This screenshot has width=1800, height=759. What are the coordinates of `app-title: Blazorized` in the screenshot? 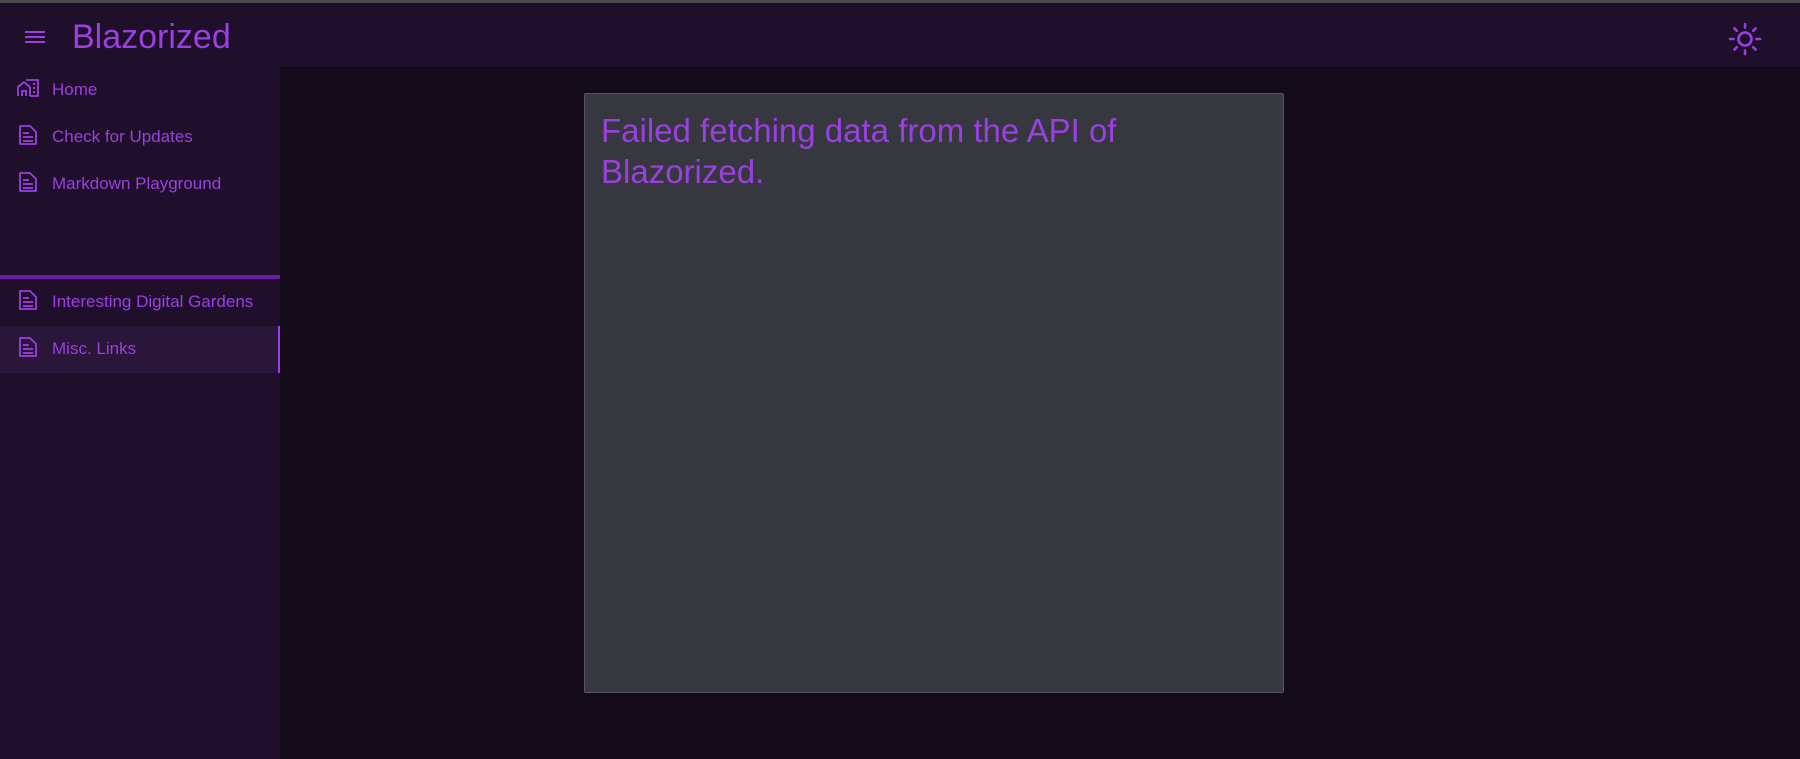 It's located at (151, 37).